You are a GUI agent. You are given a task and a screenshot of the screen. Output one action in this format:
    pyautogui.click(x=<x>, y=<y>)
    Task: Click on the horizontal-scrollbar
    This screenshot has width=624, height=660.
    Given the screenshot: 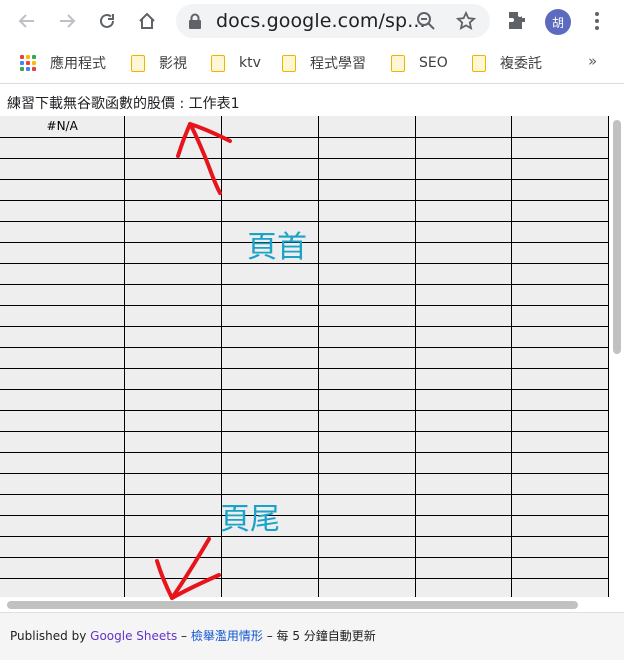 What is the action you would take?
    pyautogui.click(x=304, y=604)
    